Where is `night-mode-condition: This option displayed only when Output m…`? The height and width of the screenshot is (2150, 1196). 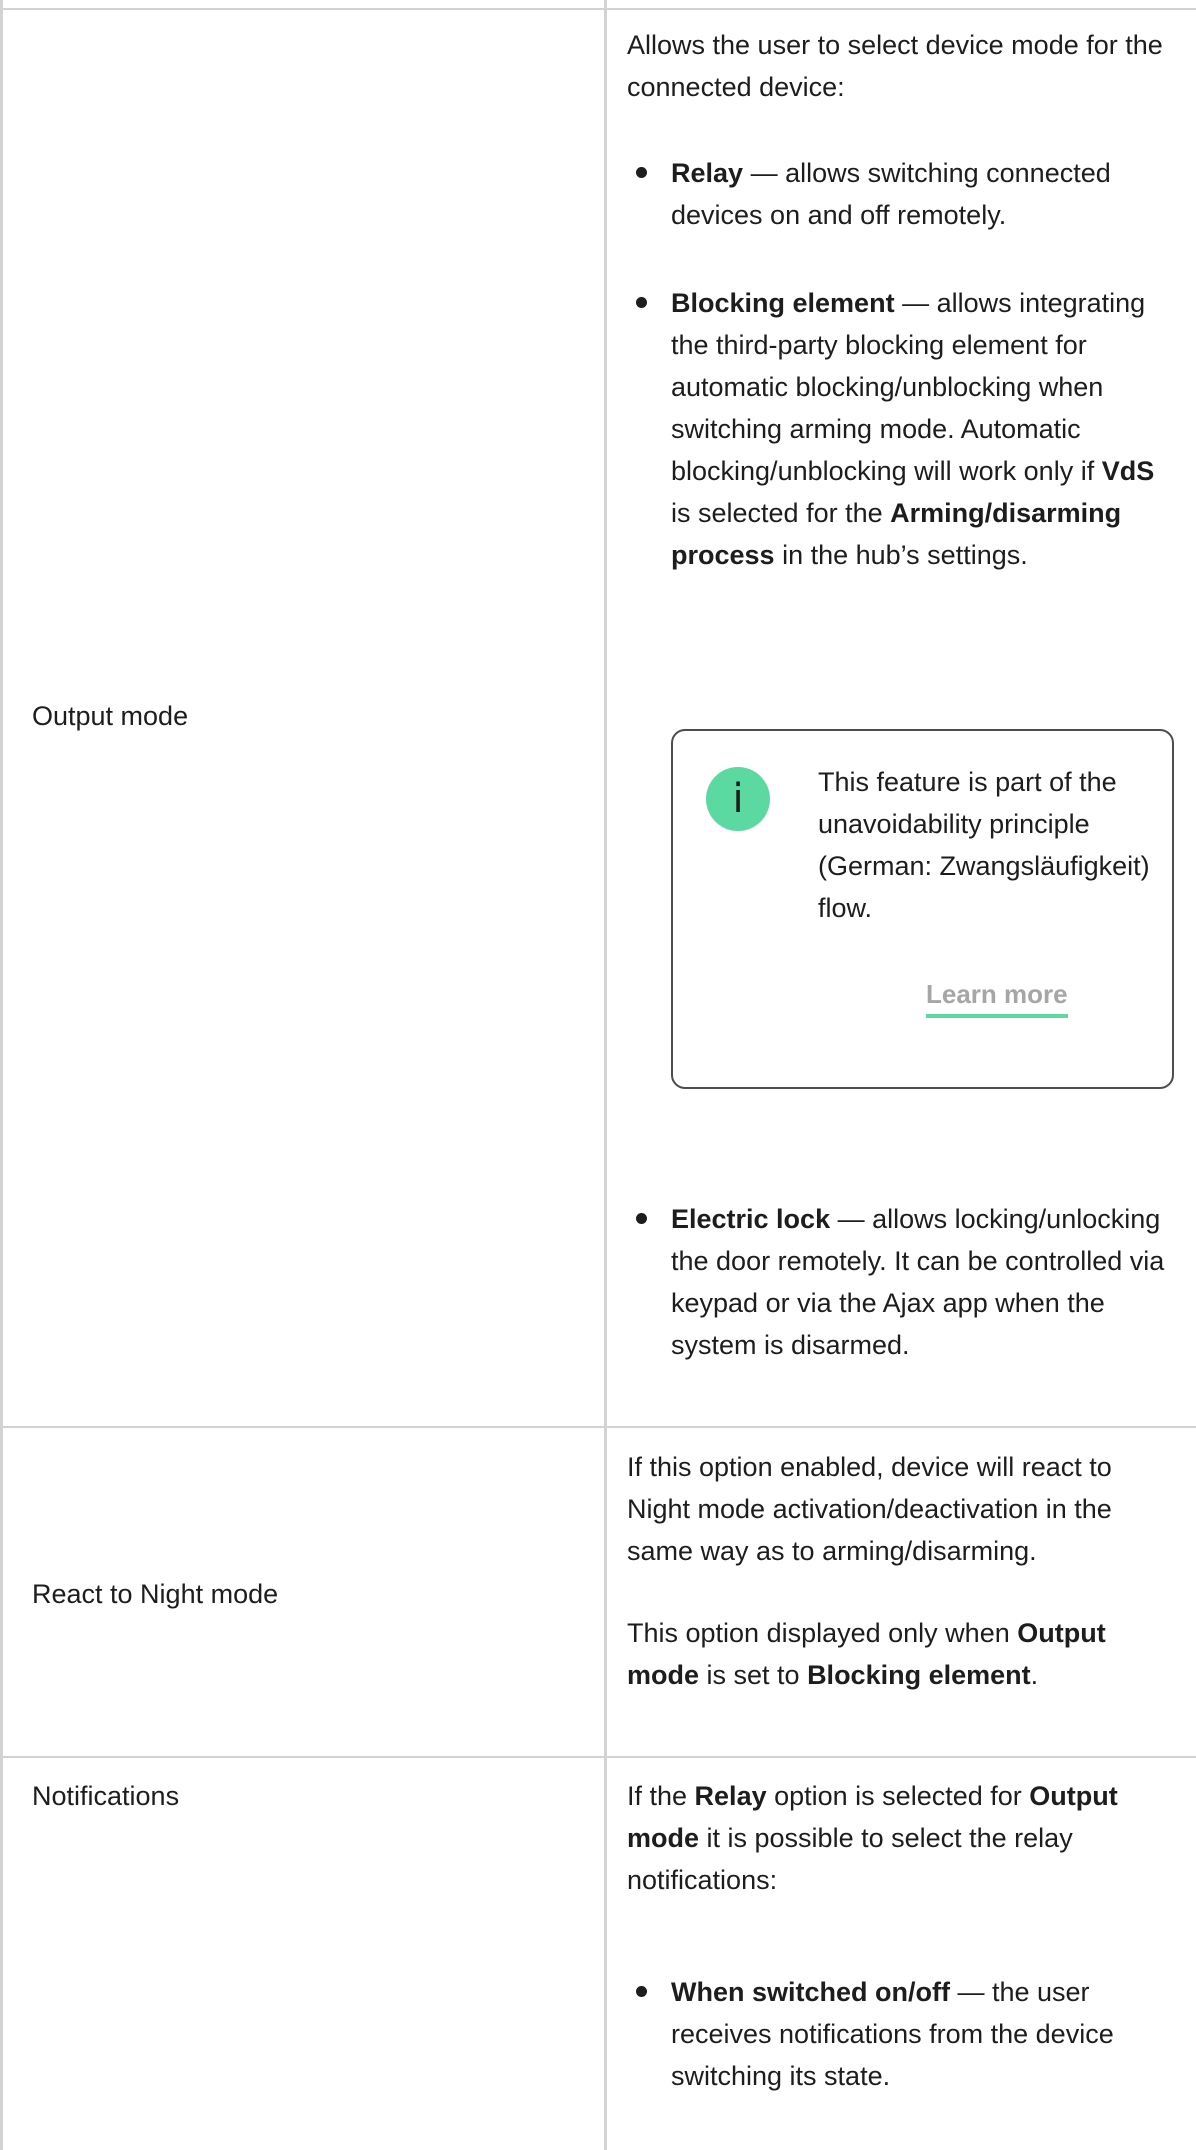
night-mode-condition: This option displayed only when Output m… is located at coordinates (866, 1654).